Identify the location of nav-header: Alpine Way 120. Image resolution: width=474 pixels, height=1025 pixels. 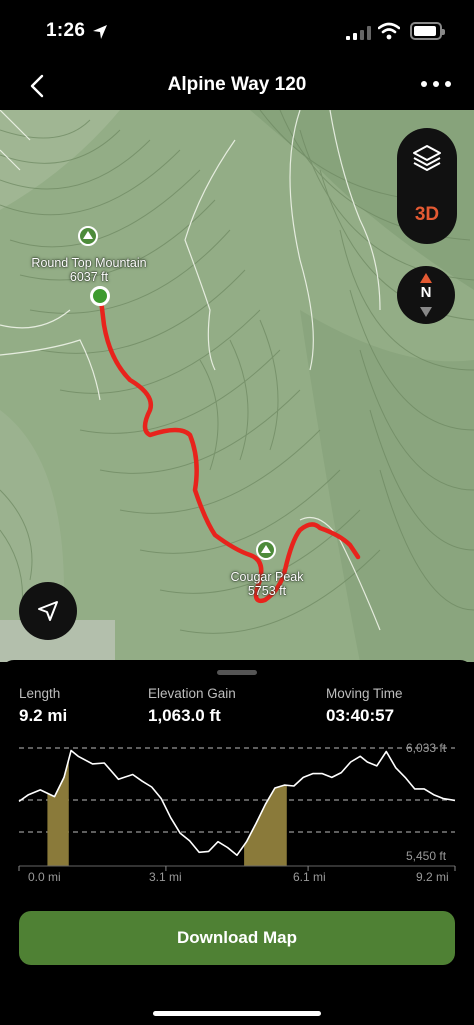
(237, 87).